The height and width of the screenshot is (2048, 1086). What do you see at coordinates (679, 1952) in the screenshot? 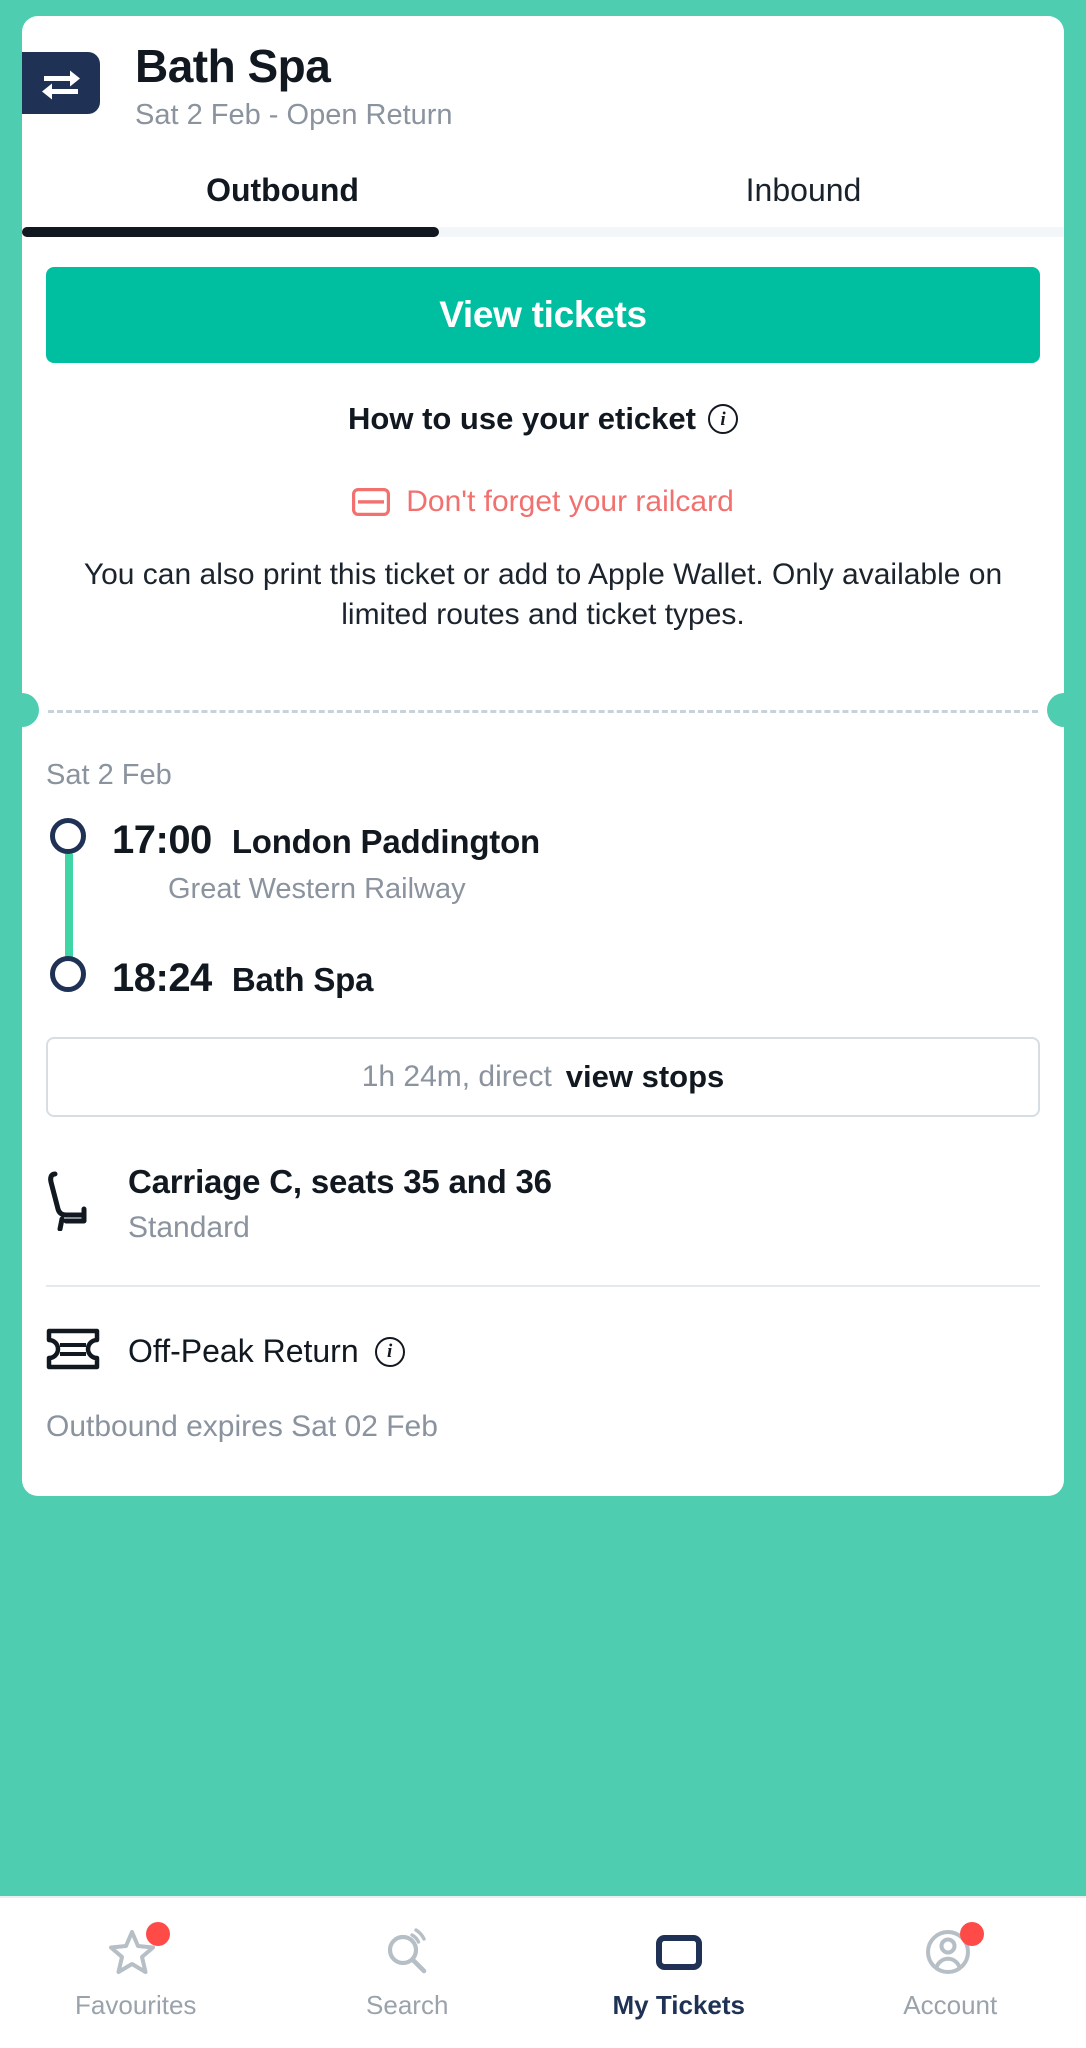
I see `tickets-icon` at bounding box center [679, 1952].